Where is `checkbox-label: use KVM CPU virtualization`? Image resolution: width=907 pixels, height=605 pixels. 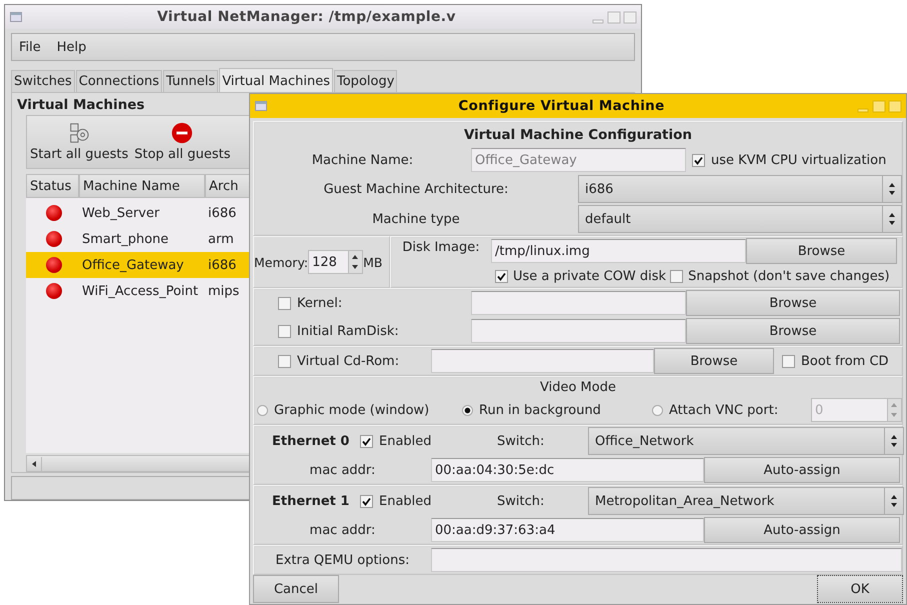 checkbox-label: use KVM CPU virtualization is located at coordinates (798, 160).